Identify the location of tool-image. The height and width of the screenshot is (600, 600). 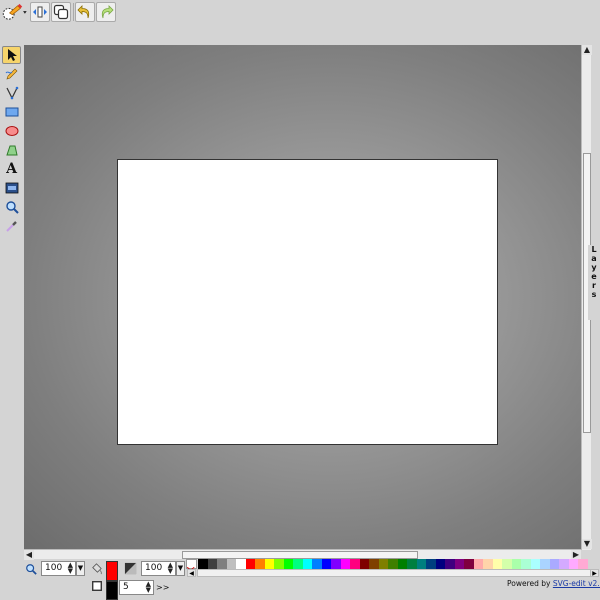
(11, 188).